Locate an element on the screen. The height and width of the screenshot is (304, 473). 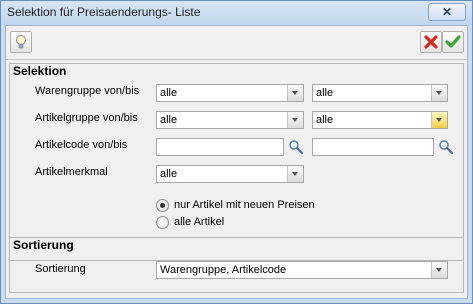
warengruppe-label: Warengruppe von/bis is located at coordinates (87, 91).